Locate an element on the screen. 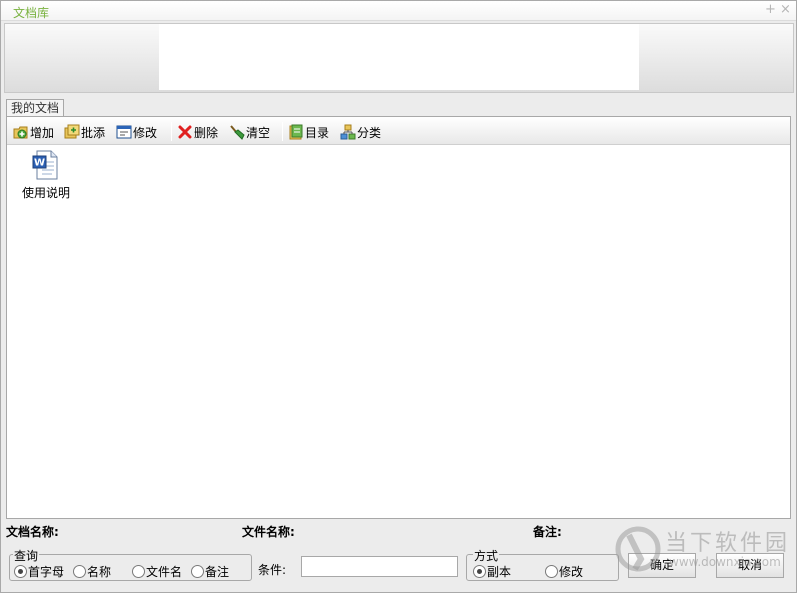 The width and height of the screenshot is (797, 593). directory-label: 目录 is located at coordinates (317, 132).